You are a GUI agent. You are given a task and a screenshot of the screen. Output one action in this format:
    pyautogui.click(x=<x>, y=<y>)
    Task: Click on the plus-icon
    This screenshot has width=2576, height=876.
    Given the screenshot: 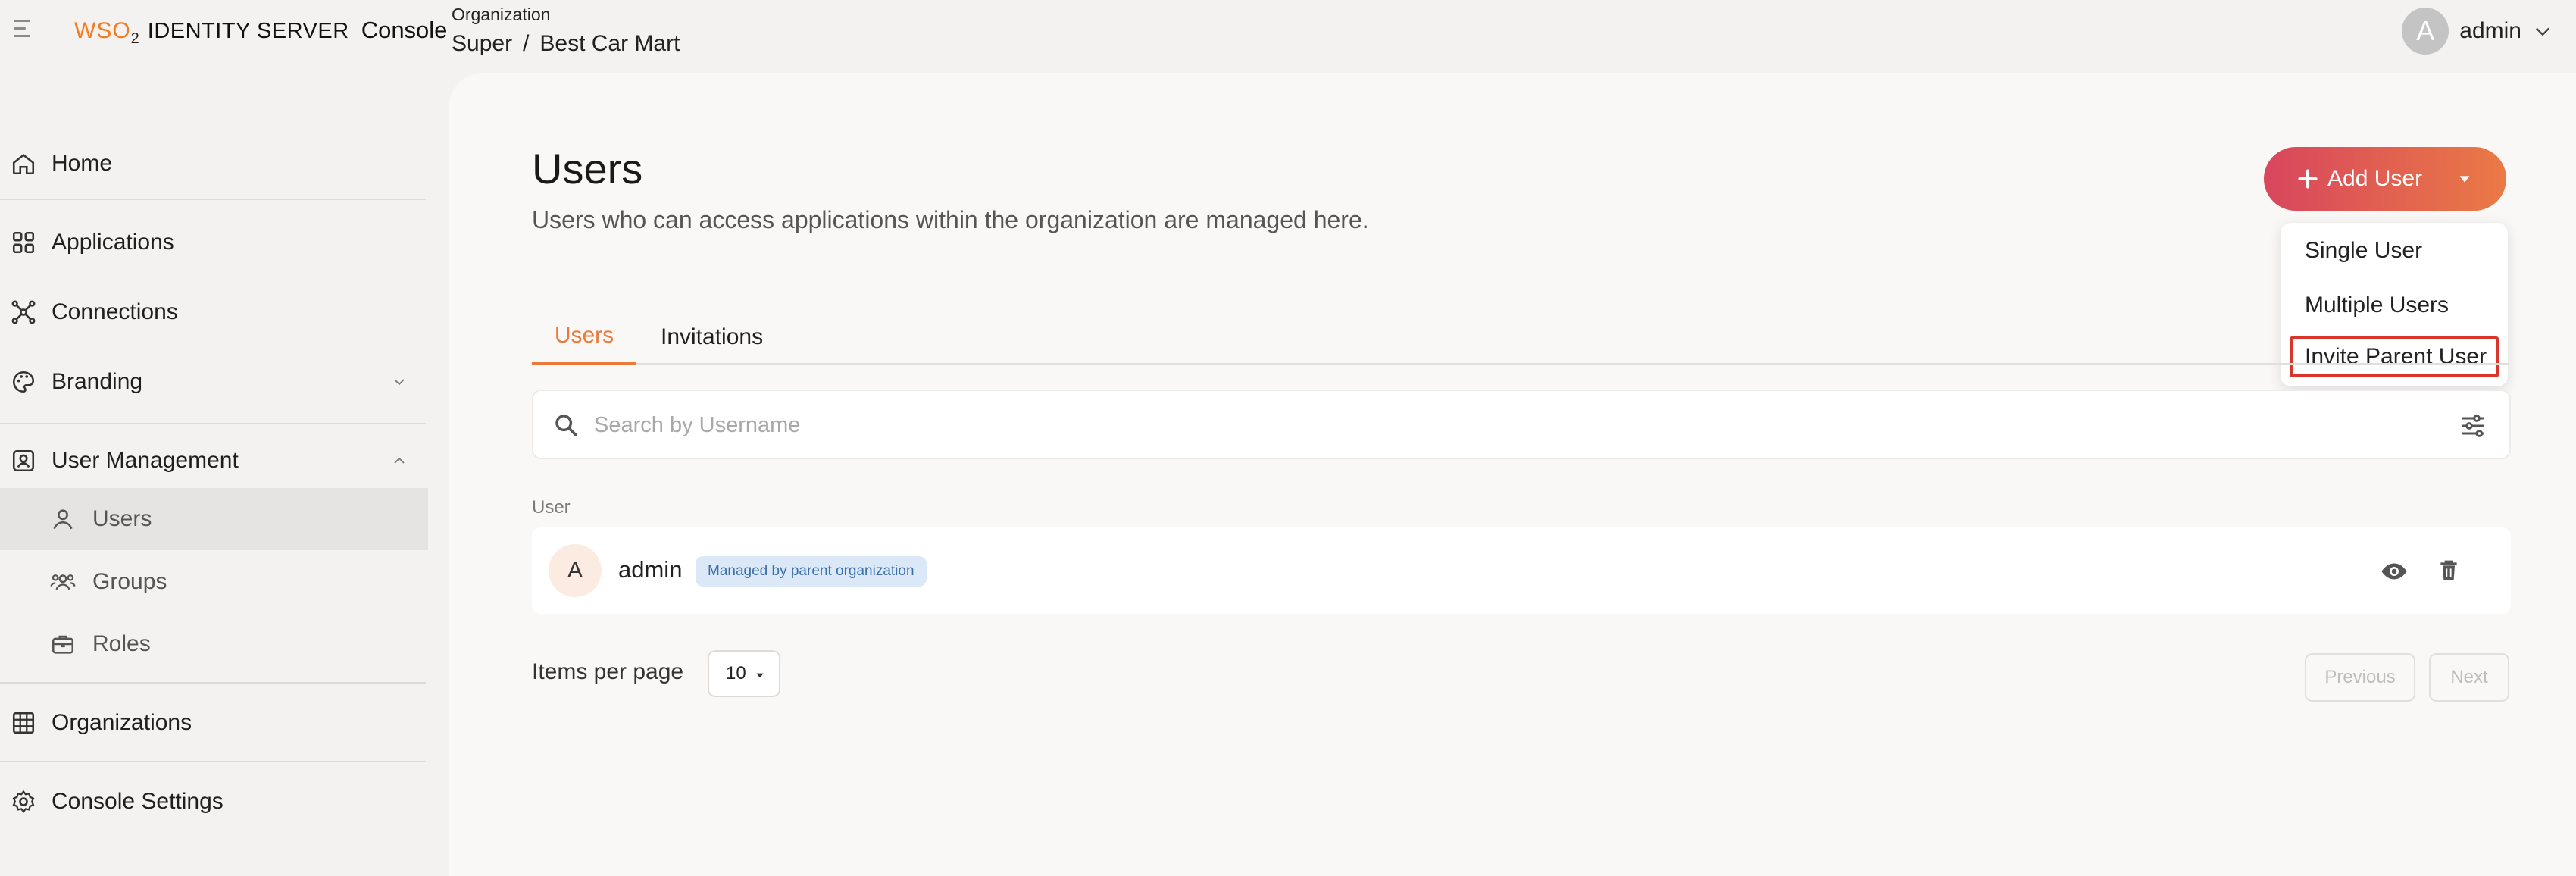 What is the action you would take?
    pyautogui.click(x=2308, y=179)
    